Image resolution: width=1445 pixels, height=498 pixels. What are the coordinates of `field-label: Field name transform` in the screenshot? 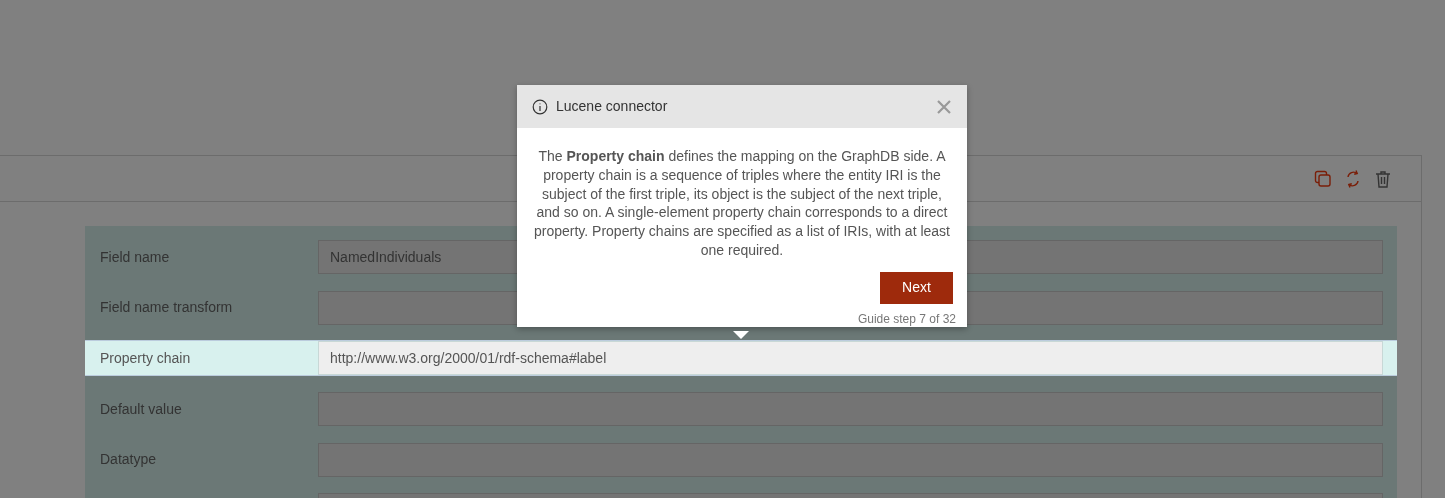 It's located at (166, 308).